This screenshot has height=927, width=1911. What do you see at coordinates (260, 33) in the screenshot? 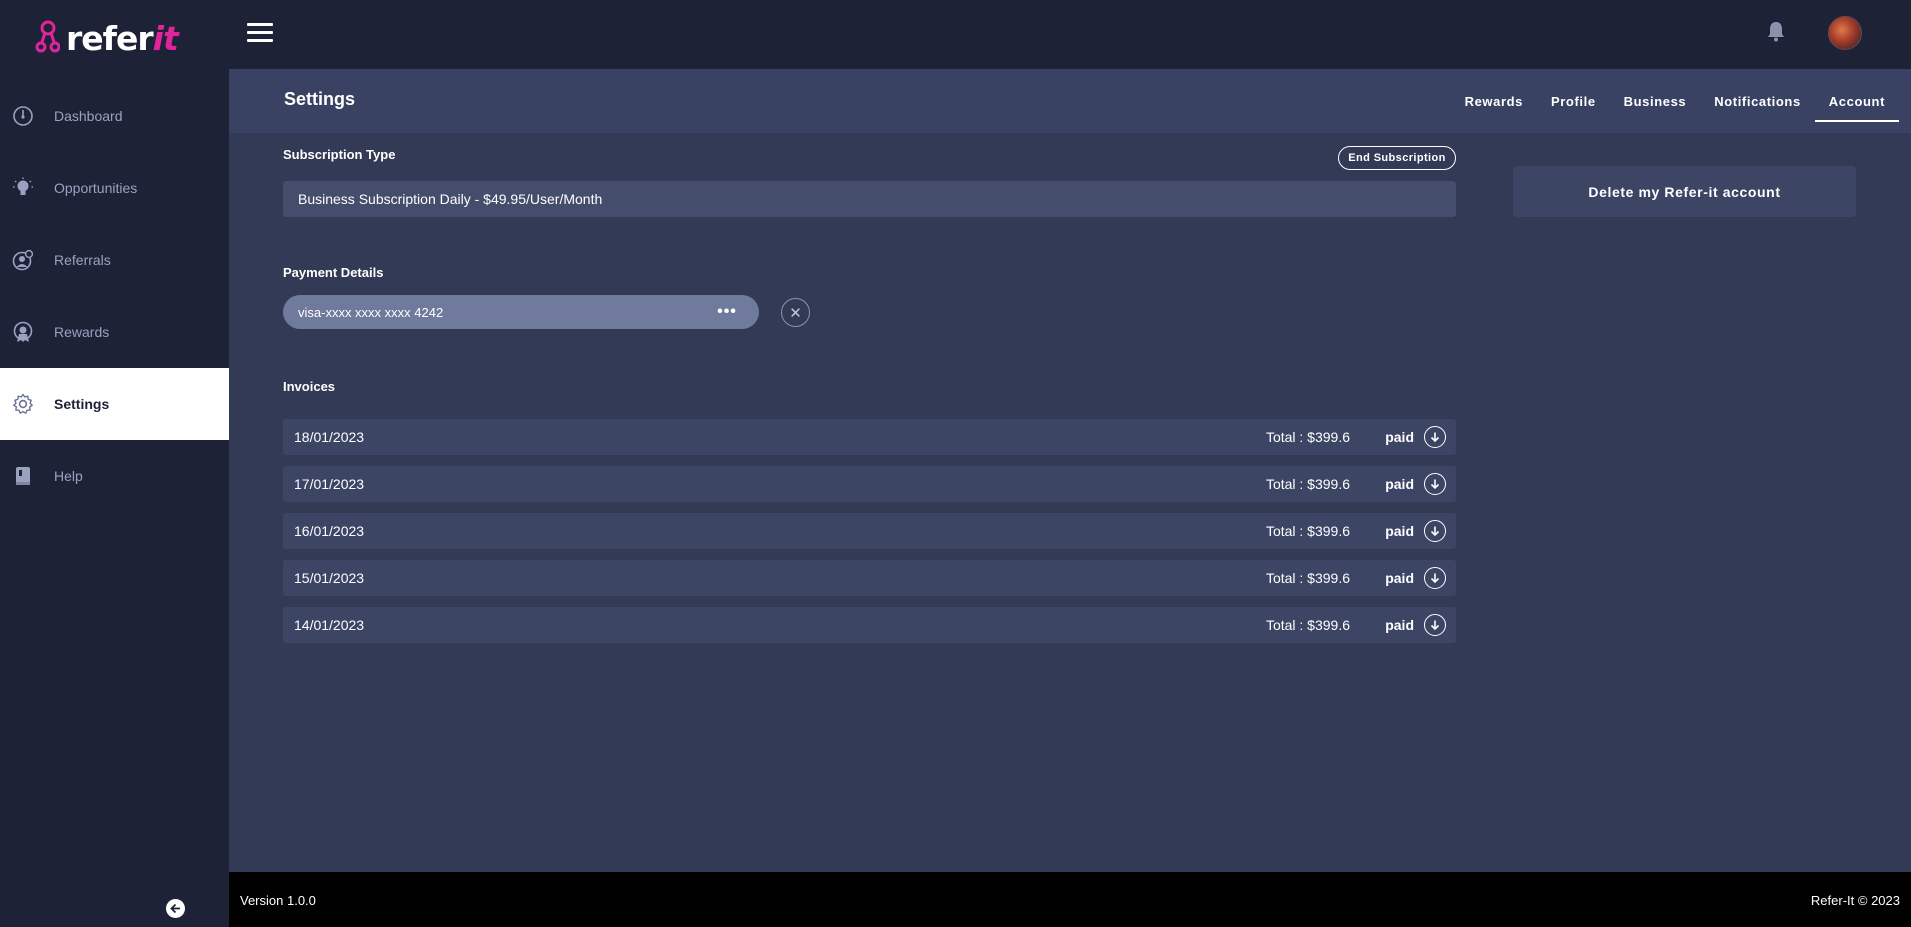
I see `hamburger-icon` at bounding box center [260, 33].